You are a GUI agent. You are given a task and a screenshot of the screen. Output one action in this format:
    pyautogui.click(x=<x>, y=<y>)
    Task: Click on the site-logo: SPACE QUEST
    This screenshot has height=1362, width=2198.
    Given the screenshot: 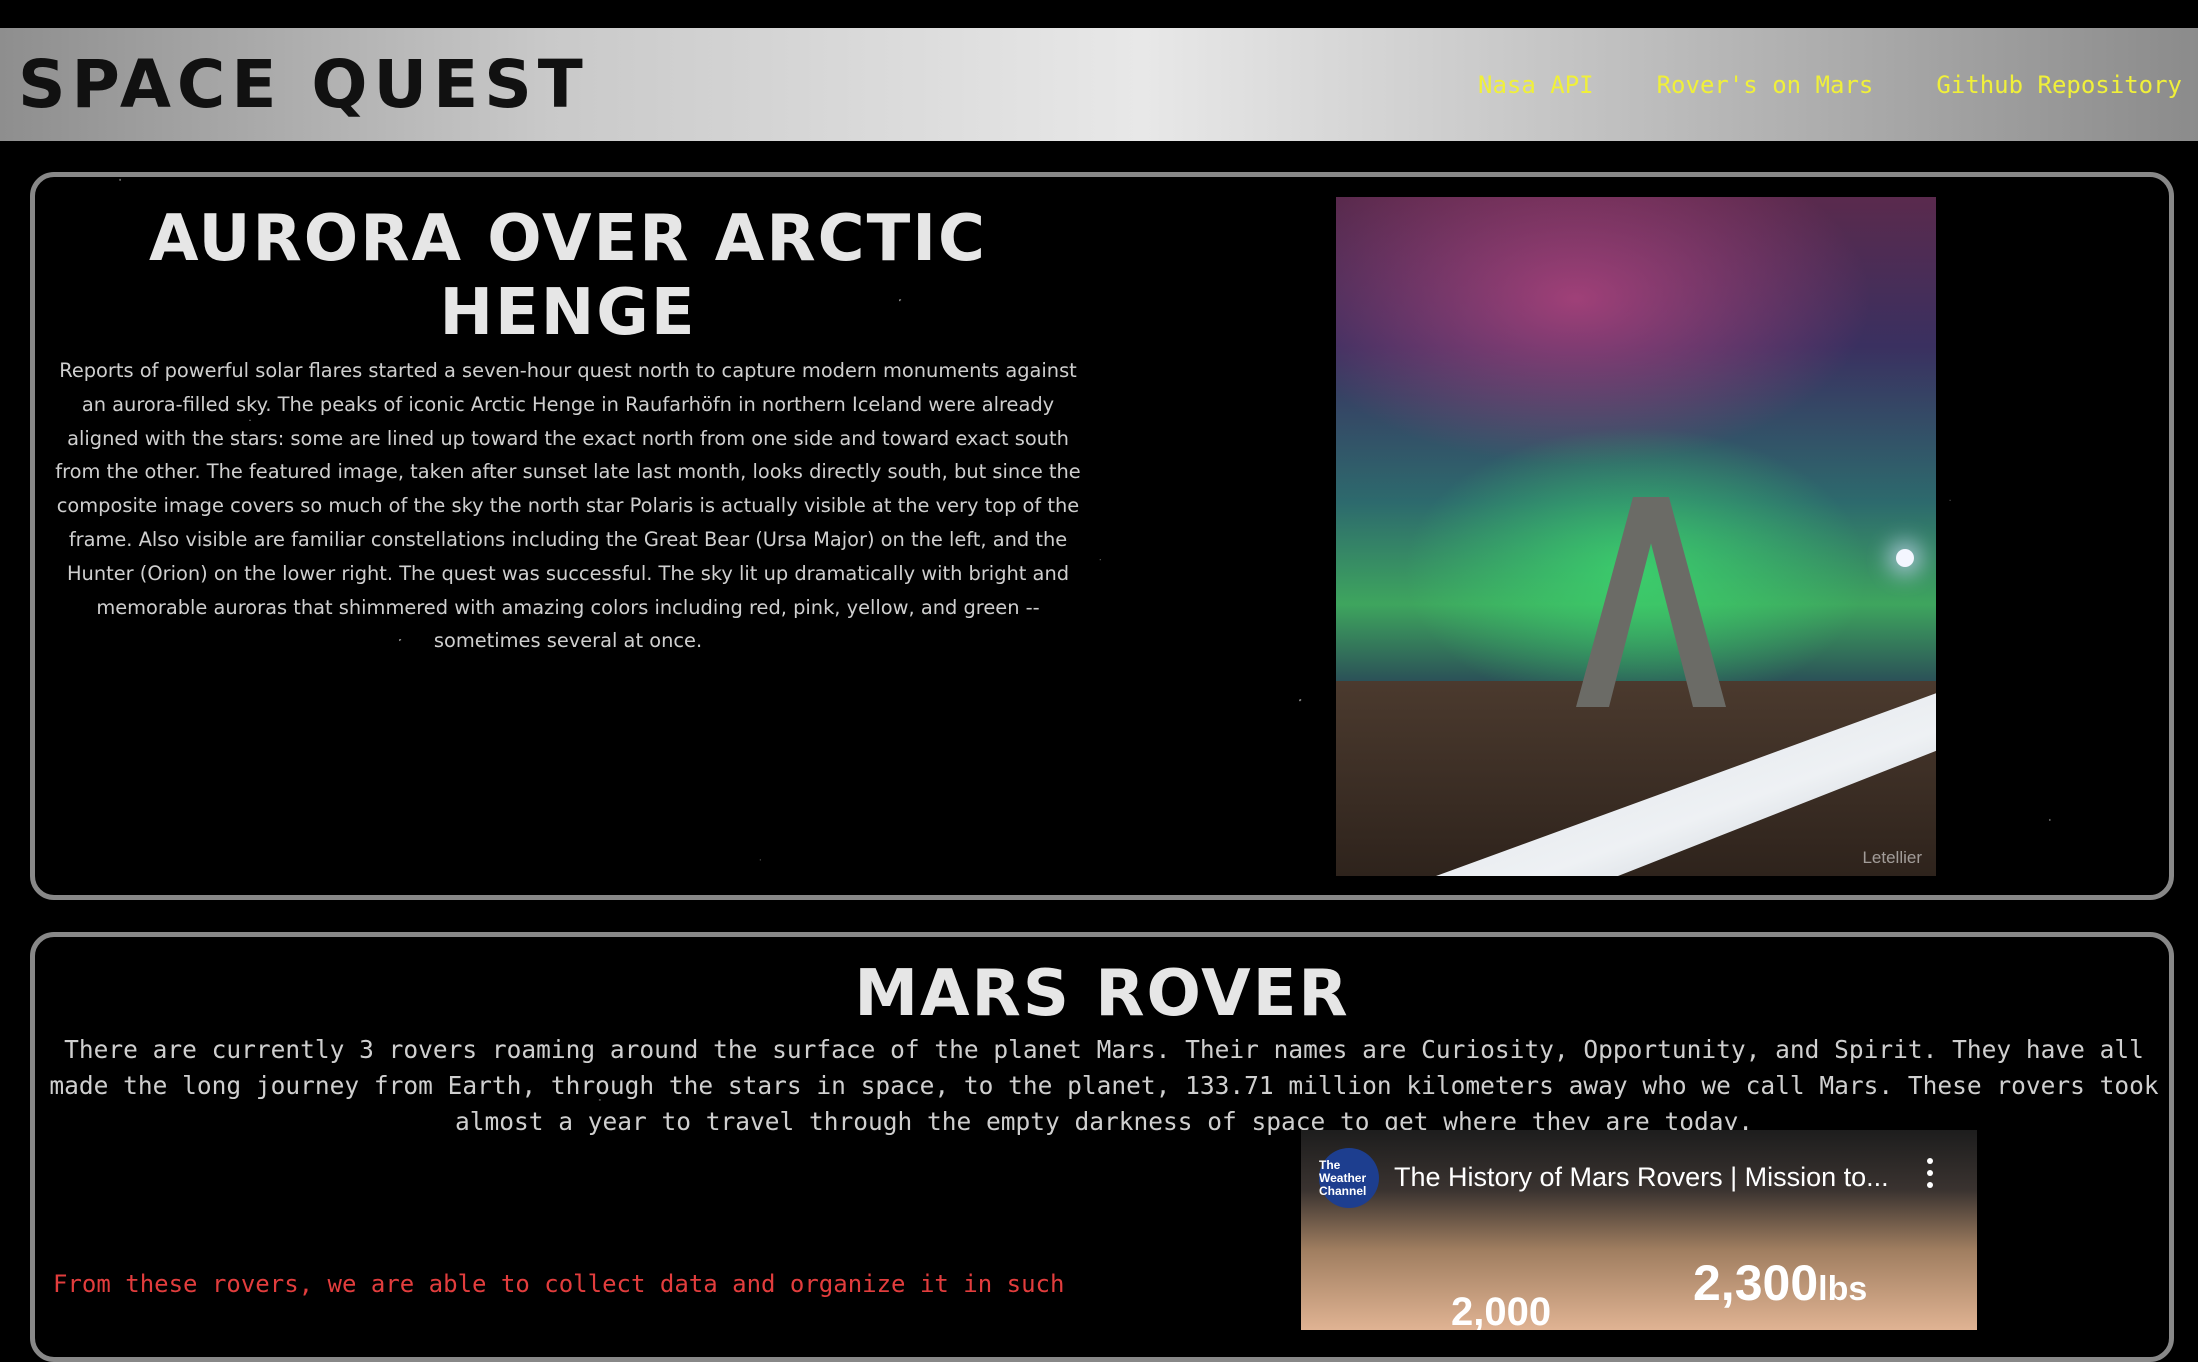 What is the action you would take?
    pyautogui.click(x=303, y=84)
    